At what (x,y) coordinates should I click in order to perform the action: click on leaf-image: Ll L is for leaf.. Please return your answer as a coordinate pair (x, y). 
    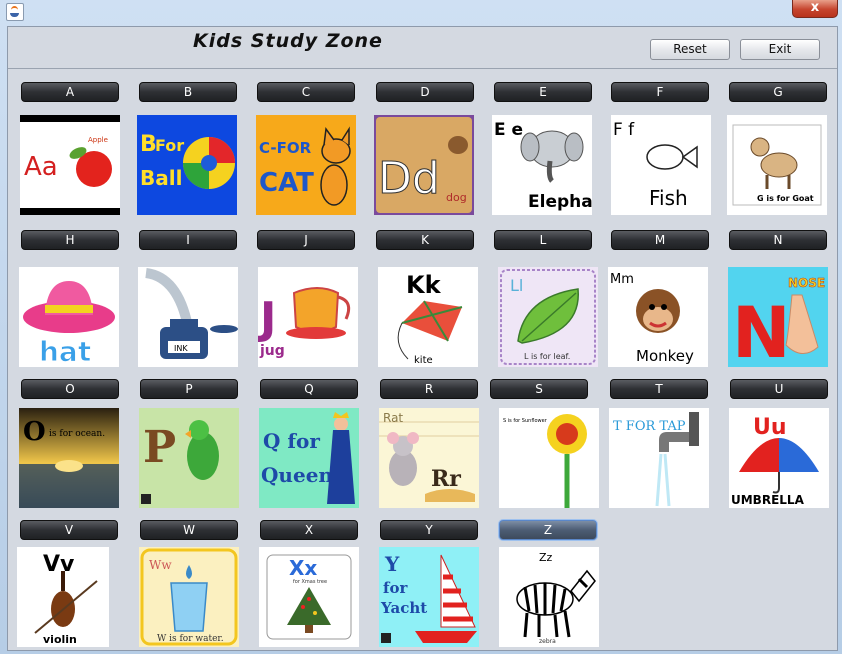
    Looking at the image, I should click on (548, 317).